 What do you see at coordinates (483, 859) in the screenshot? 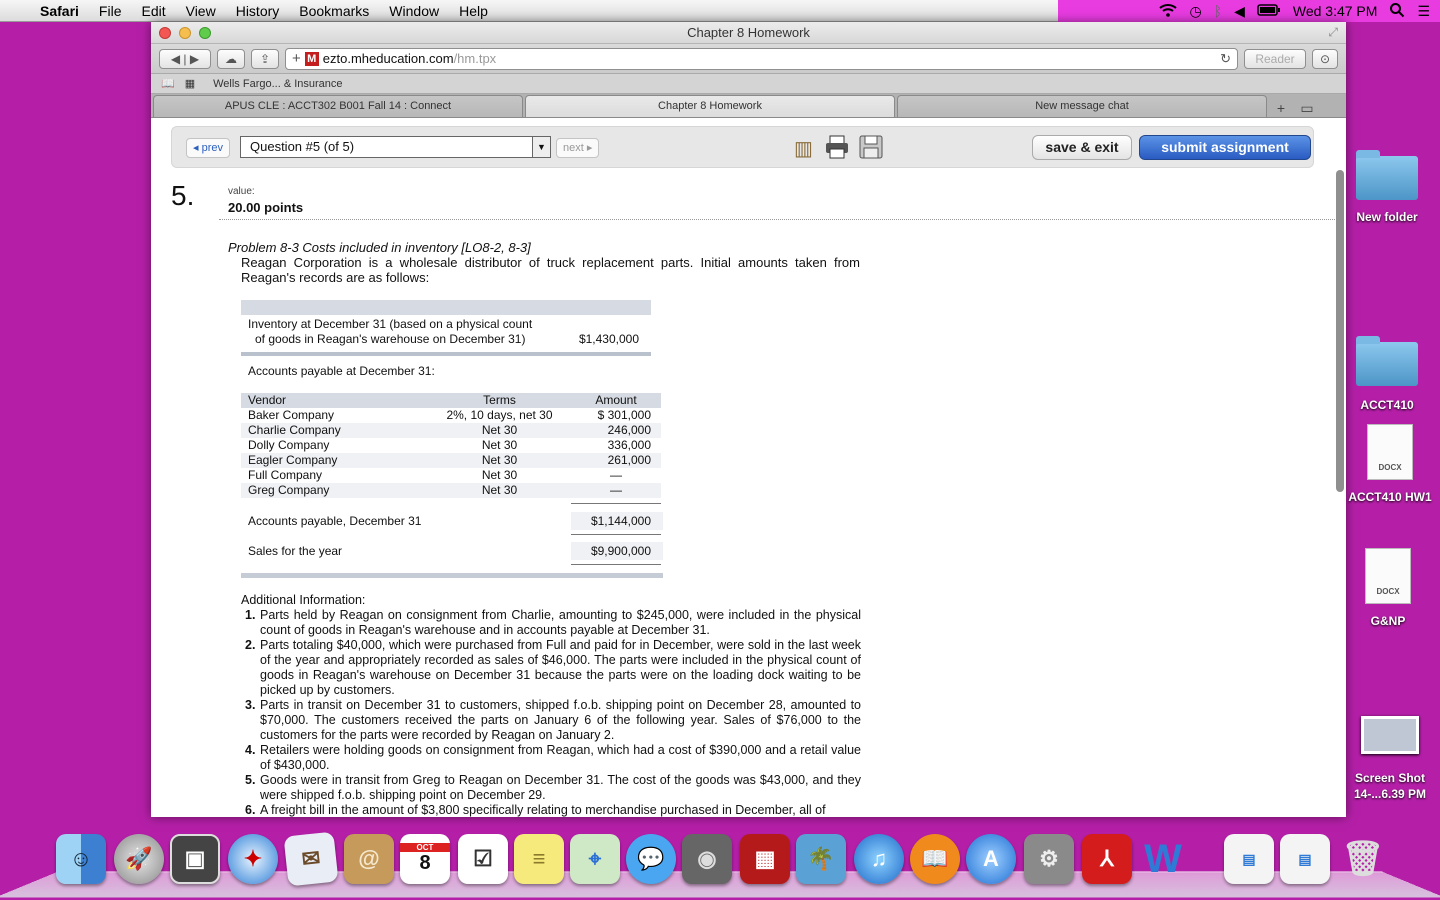
I see `reminders-icon: ☑` at bounding box center [483, 859].